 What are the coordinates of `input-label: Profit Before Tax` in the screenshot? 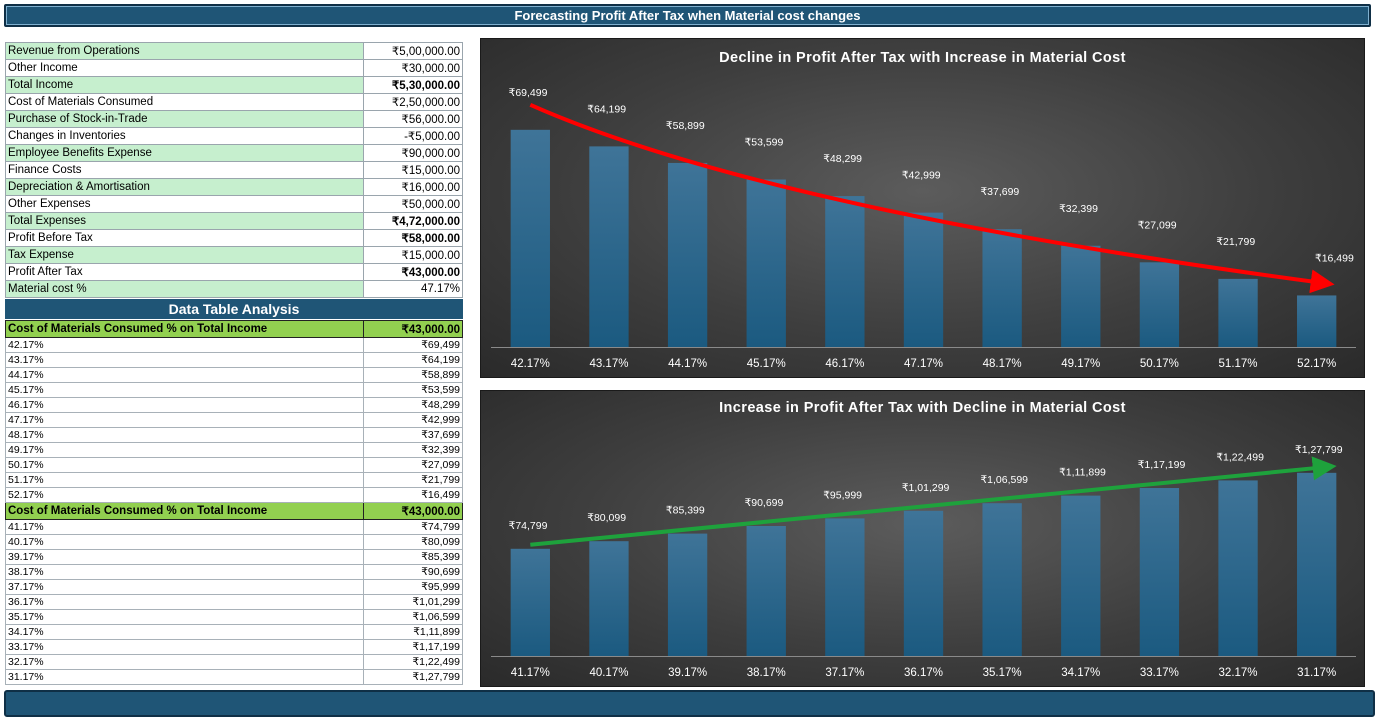 It's located at (184, 238).